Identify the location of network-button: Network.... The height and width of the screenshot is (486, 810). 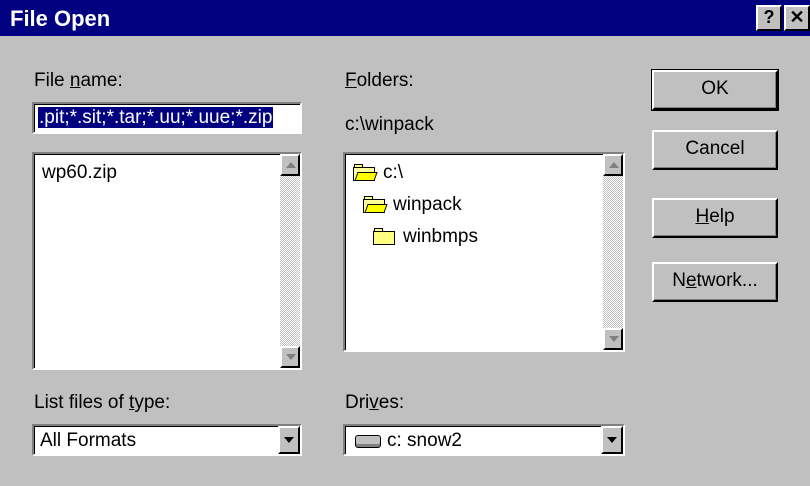
(715, 282).